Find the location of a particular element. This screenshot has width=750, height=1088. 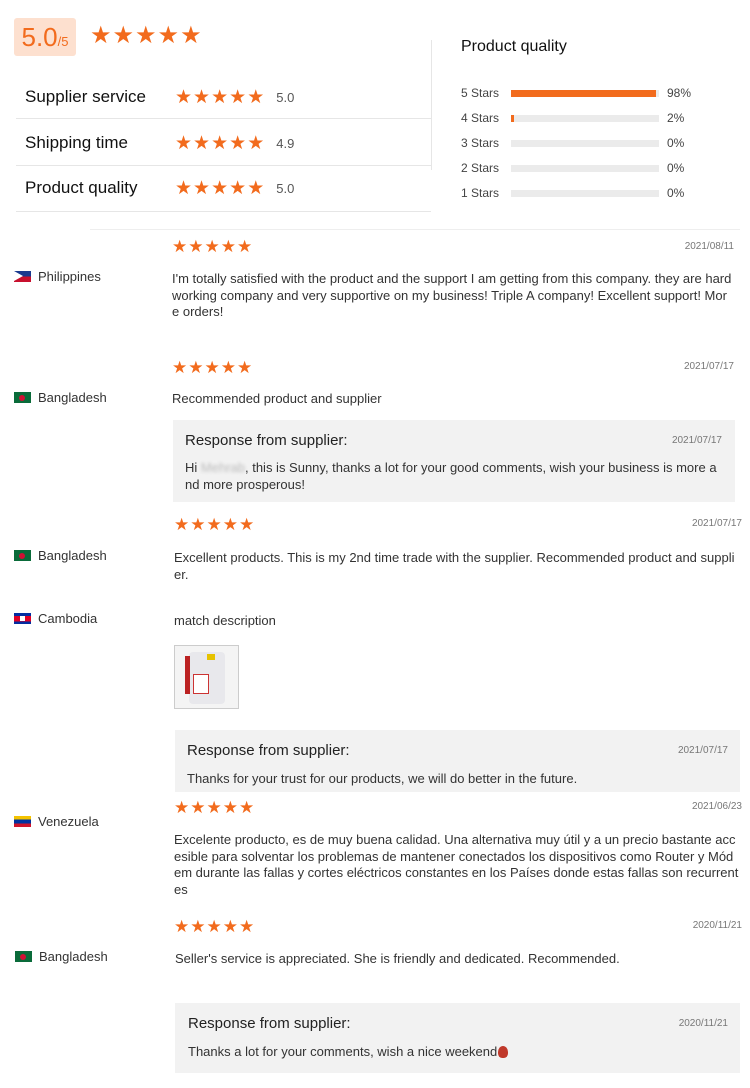

summary-row-supplier-service: Supplier service ★ ★ ★ ★ ★ 5.0 is located at coordinates (159, 97).